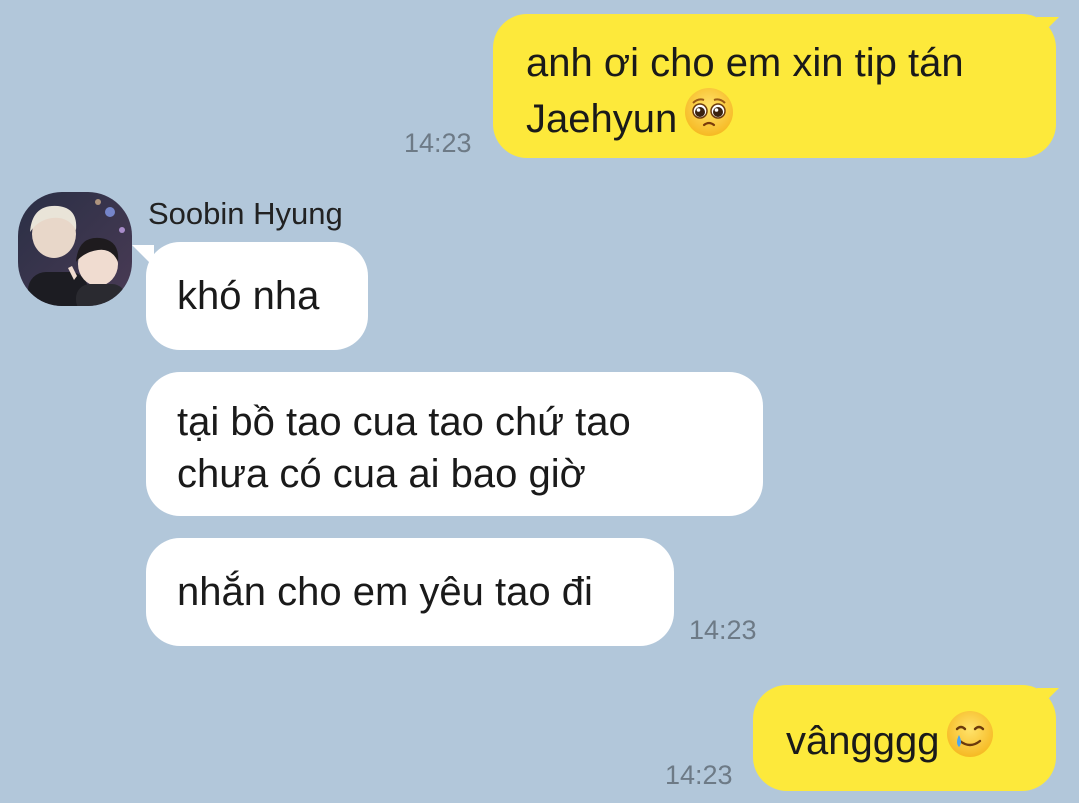 The image size is (1079, 803). Describe the element at coordinates (248, 296) in the screenshot. I see `message-text: khó nha` at that location.